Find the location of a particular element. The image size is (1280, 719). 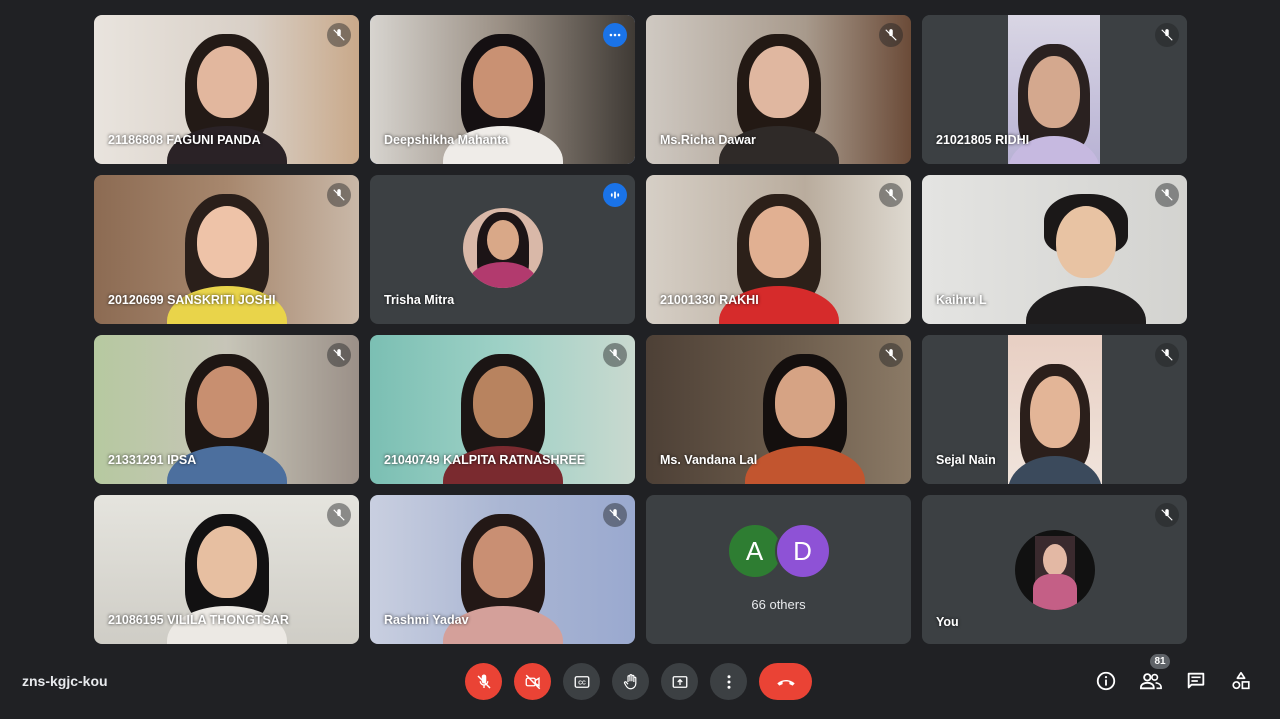

self-avatar is located at coordinates (1054, 570).